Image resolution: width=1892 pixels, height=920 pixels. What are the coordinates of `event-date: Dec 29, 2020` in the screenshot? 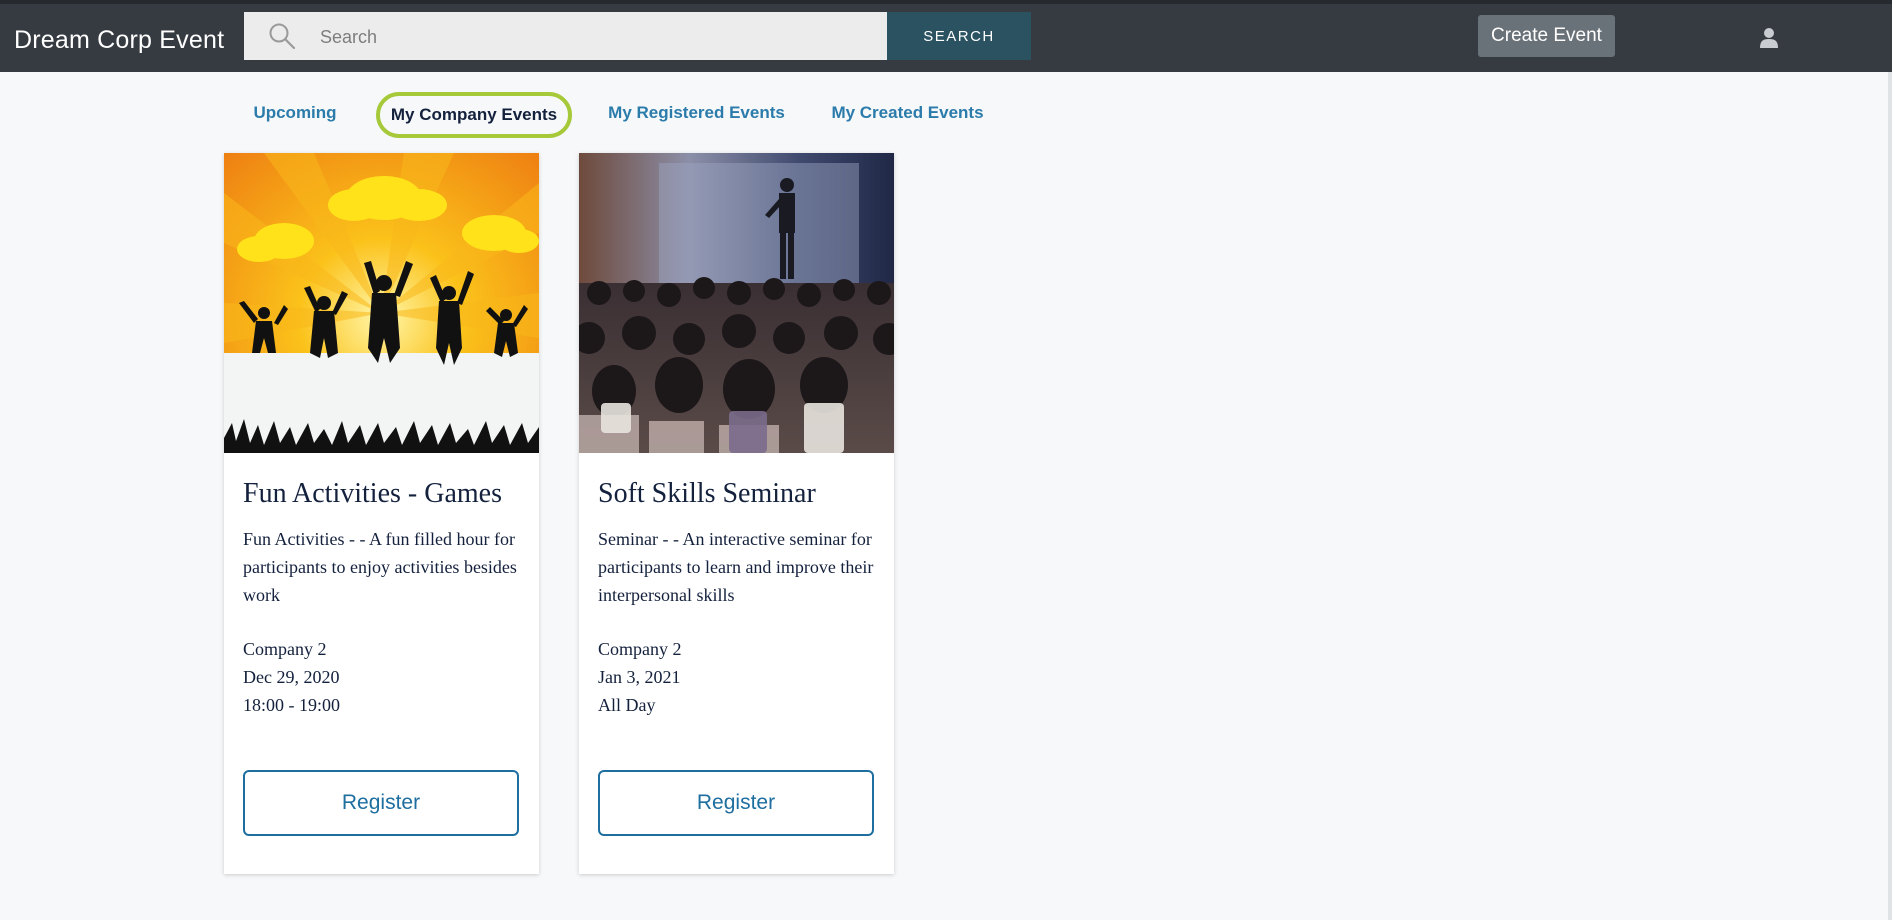 It's located at (291, 677).